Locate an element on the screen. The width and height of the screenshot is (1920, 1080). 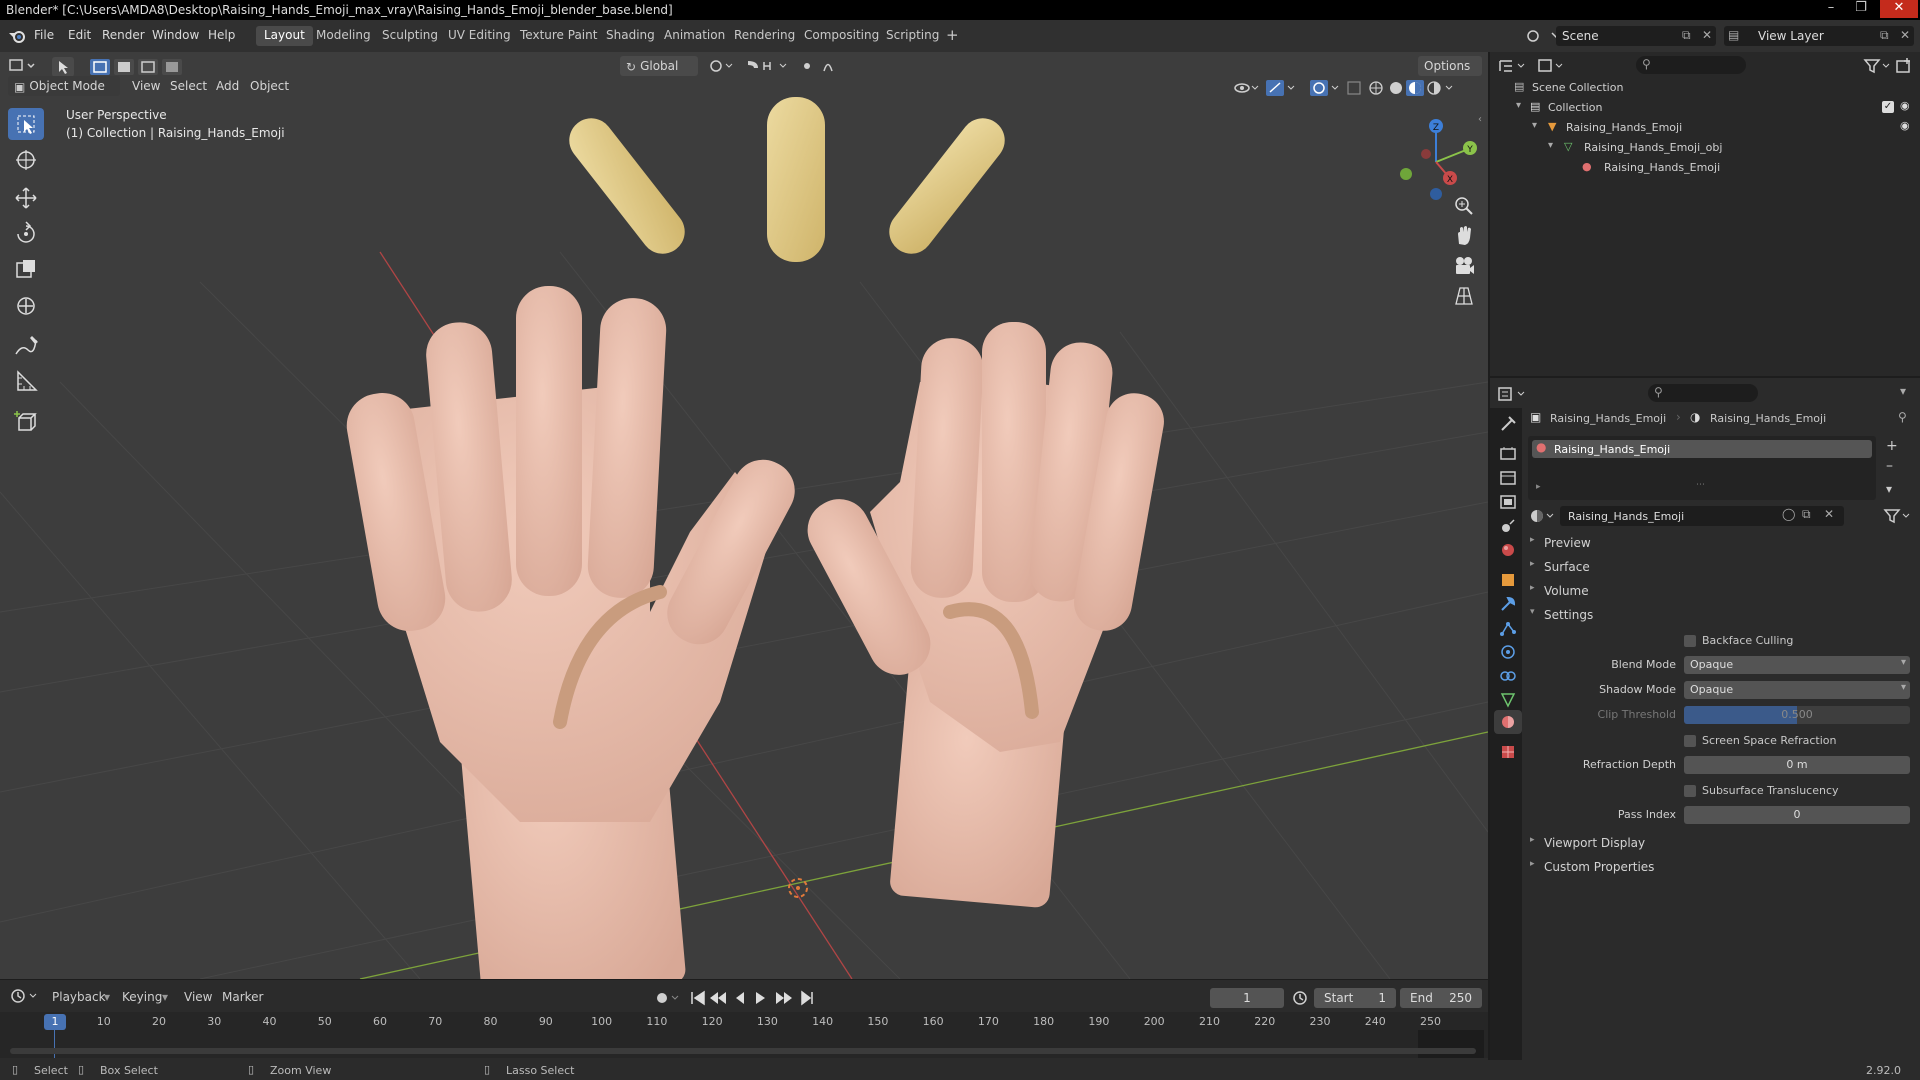
physics-tab-icon is located at coordinates (1508, 652).